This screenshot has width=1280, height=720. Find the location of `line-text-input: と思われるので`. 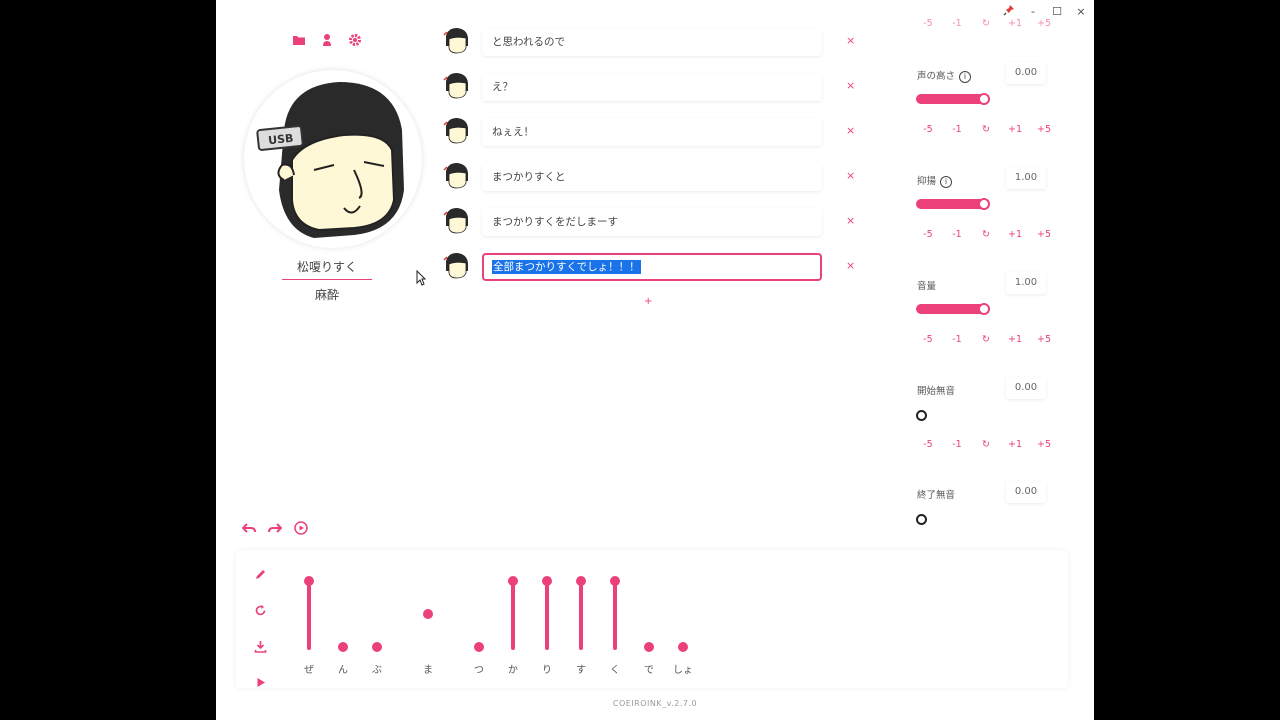

line-text-input: と思われるので is located at coordinates (652, 42).